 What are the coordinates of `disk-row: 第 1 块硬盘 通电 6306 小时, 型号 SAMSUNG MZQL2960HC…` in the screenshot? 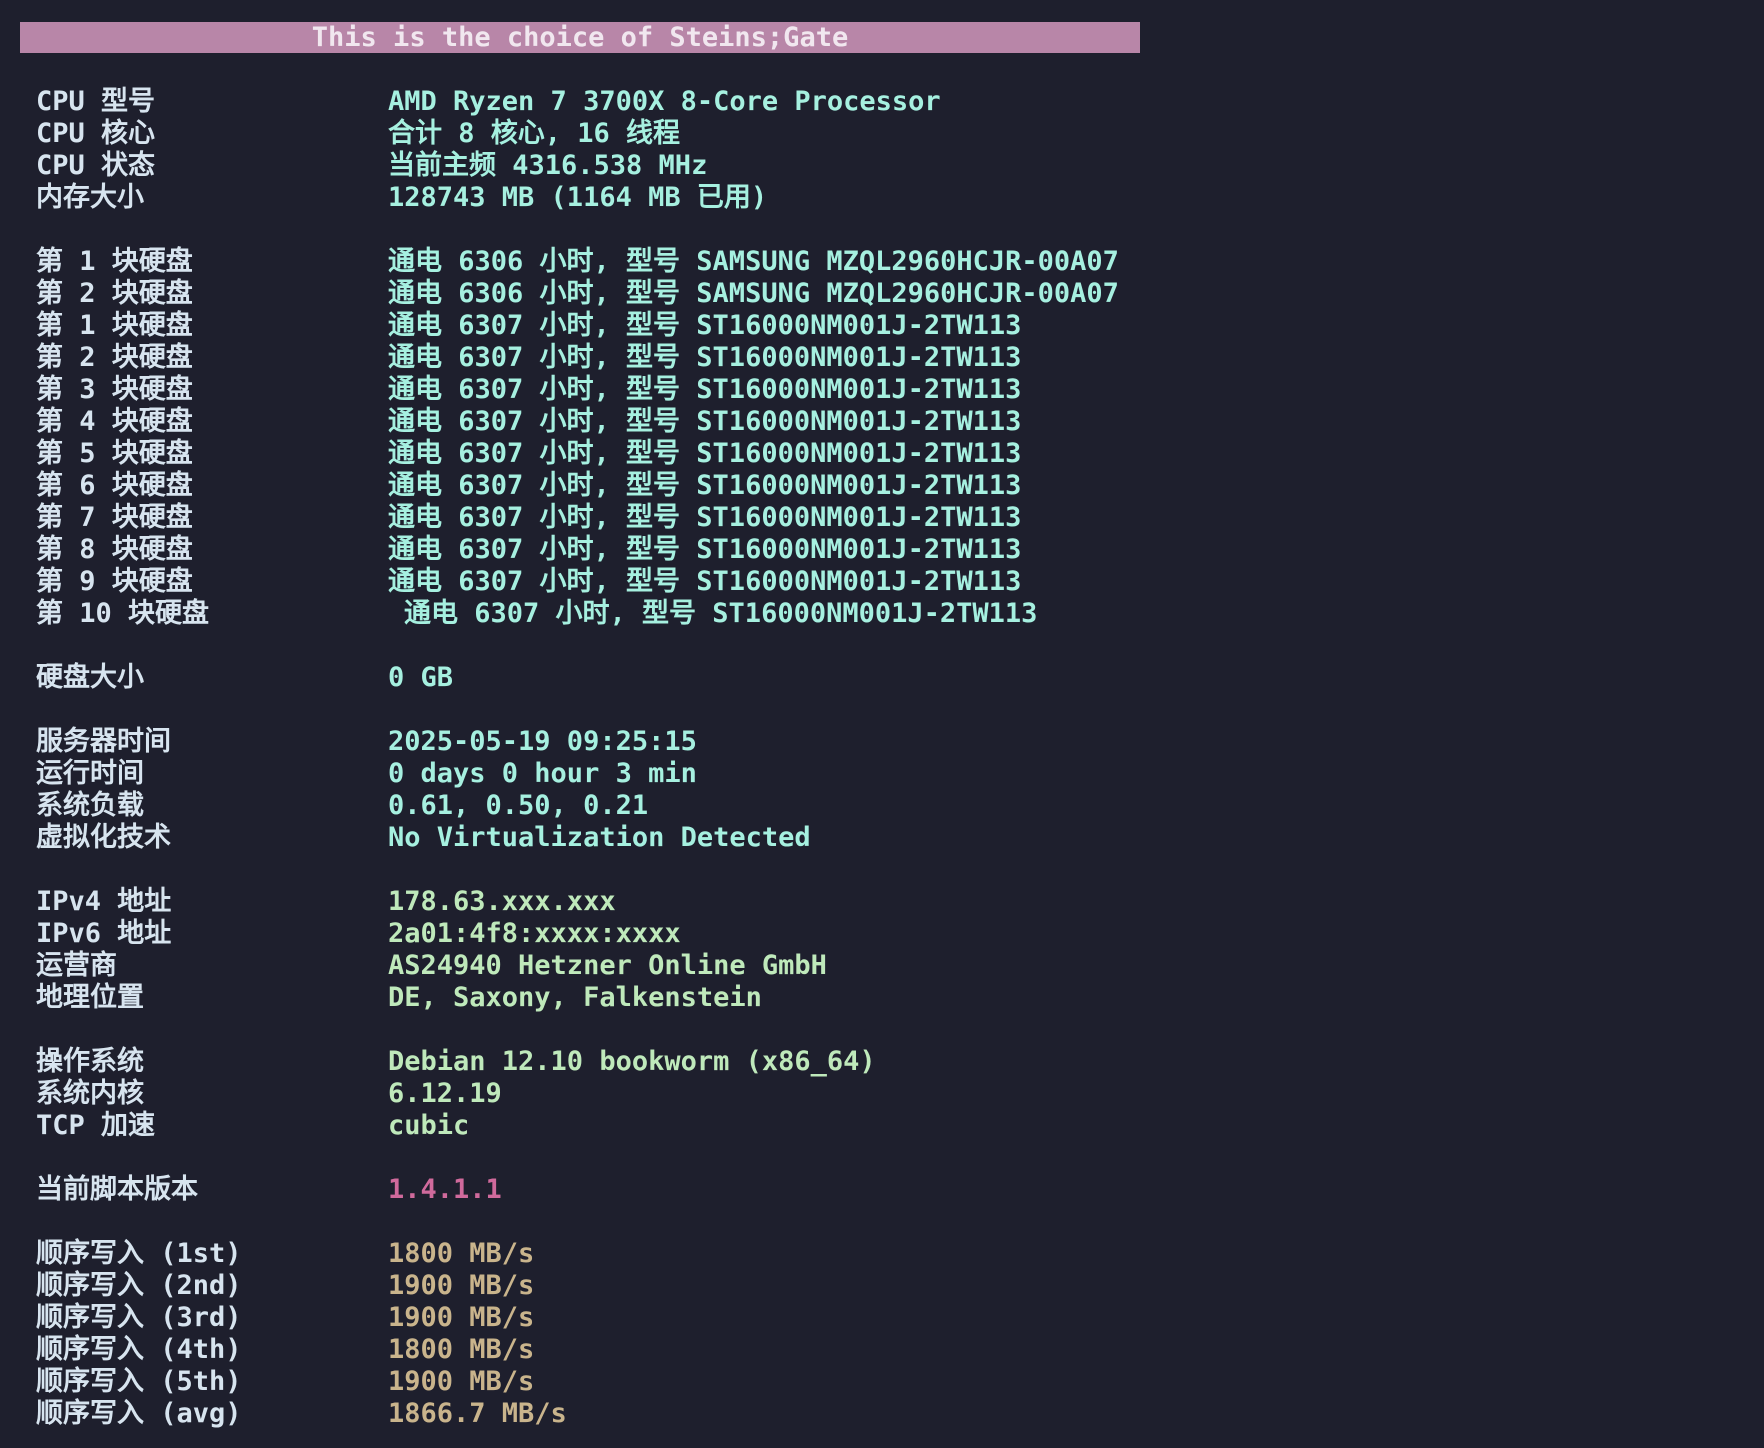 It's located at (886, 262).